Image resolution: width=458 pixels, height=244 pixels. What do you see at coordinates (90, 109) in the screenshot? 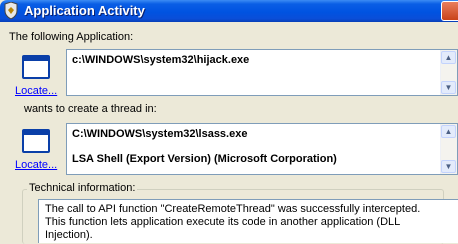
I see `connector-label: wants to create a thread in:` at bounding box center [90, 109].